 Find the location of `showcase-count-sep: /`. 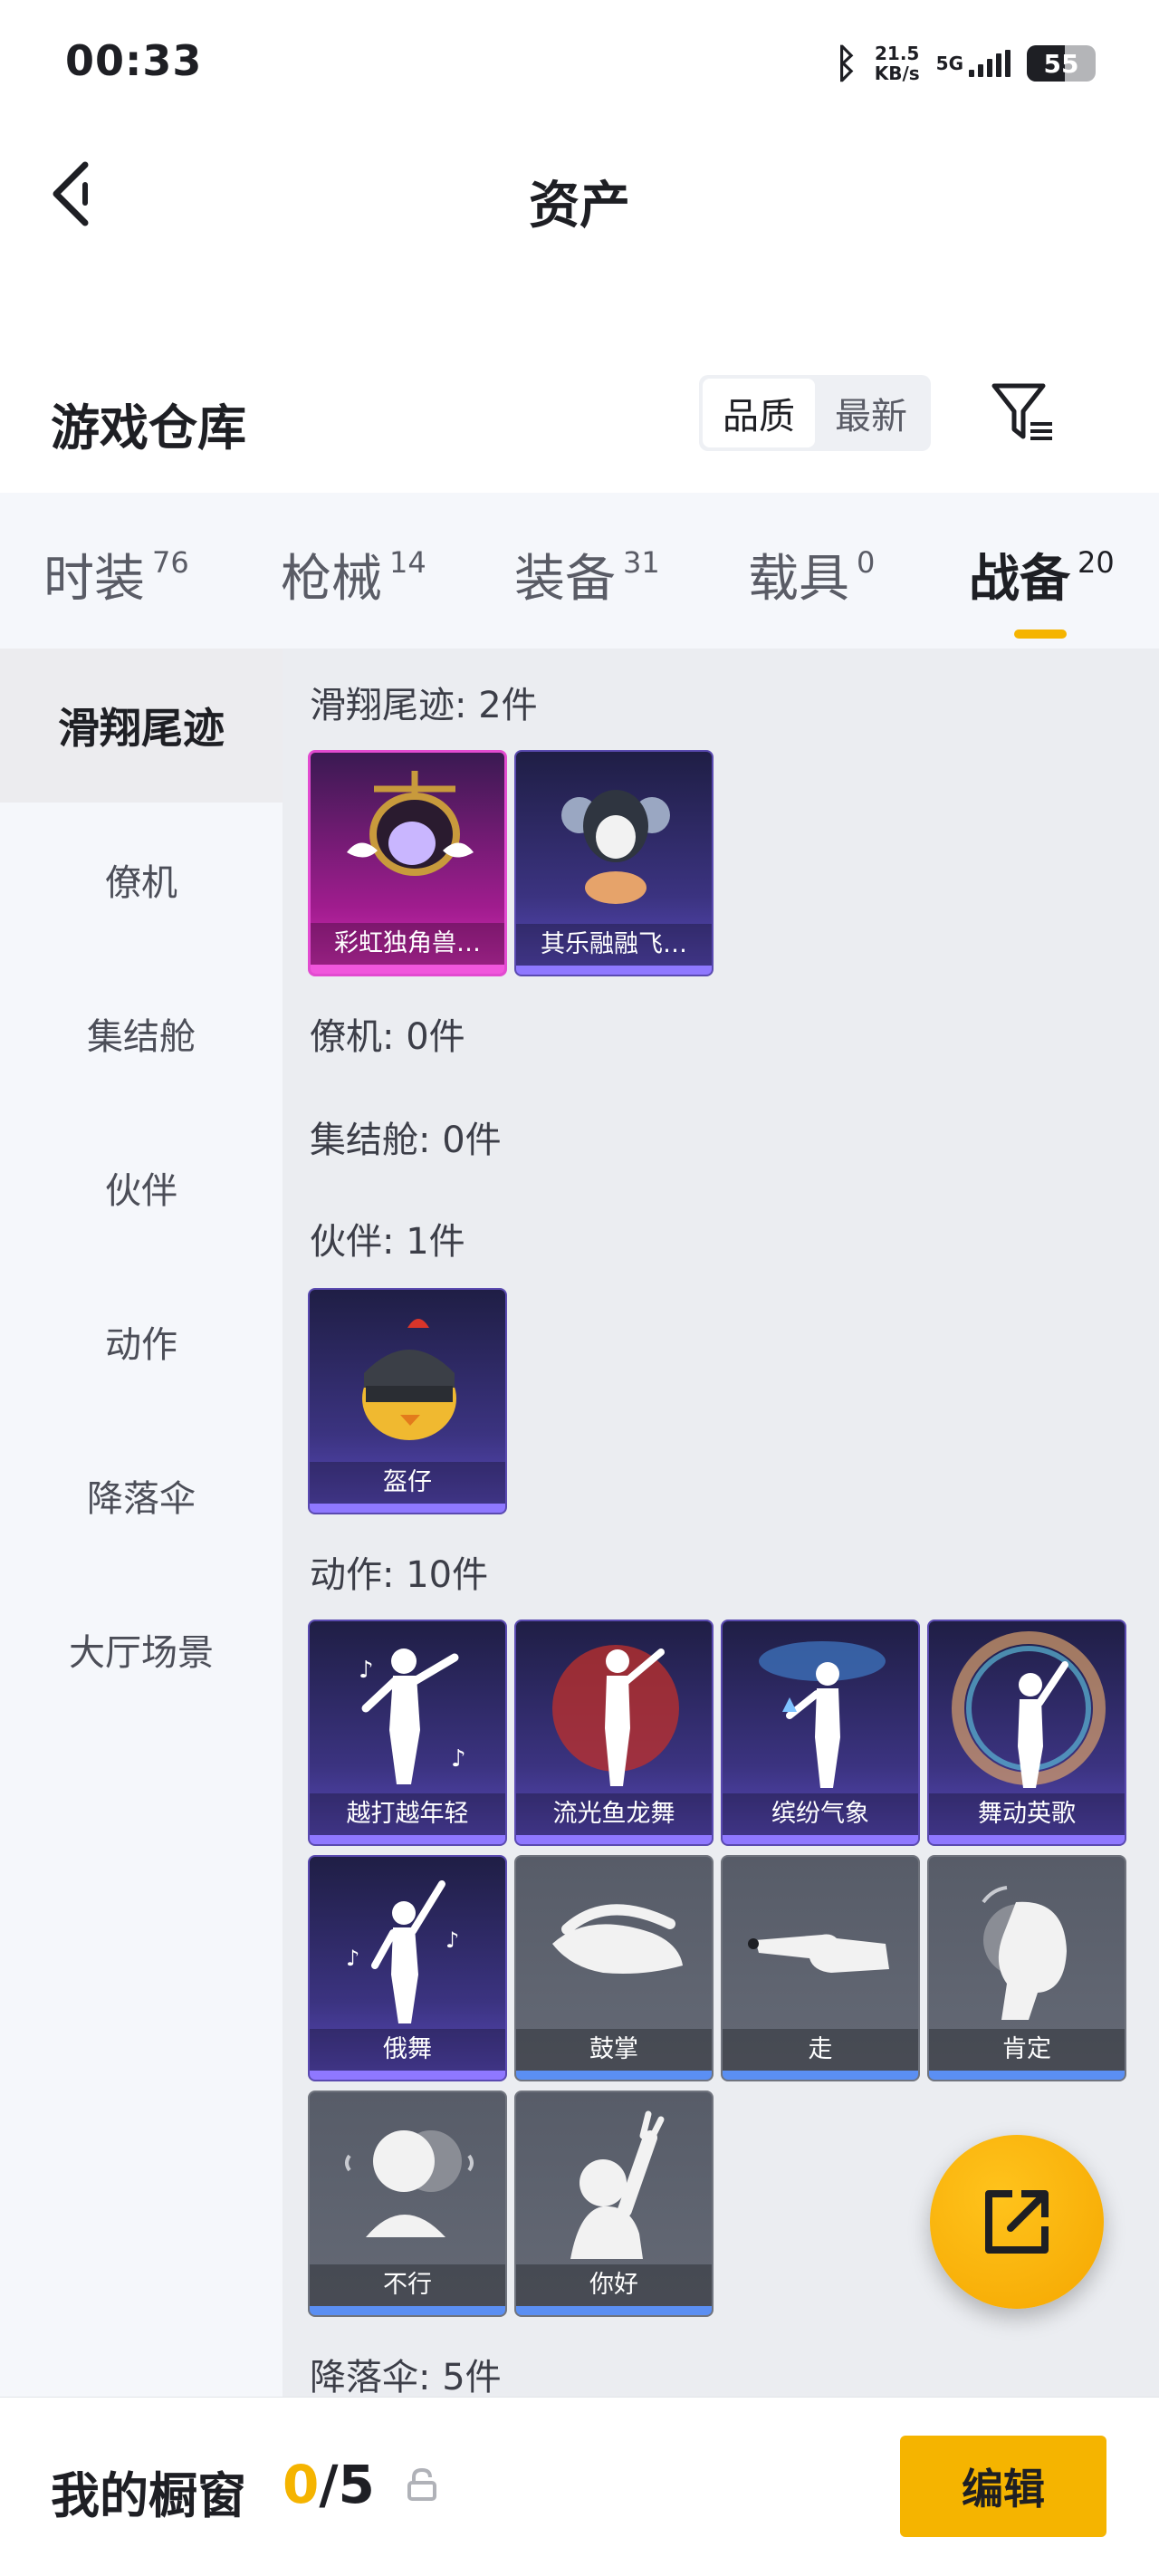

showcase-count-sep: / is located at coordinates (329, 2484).